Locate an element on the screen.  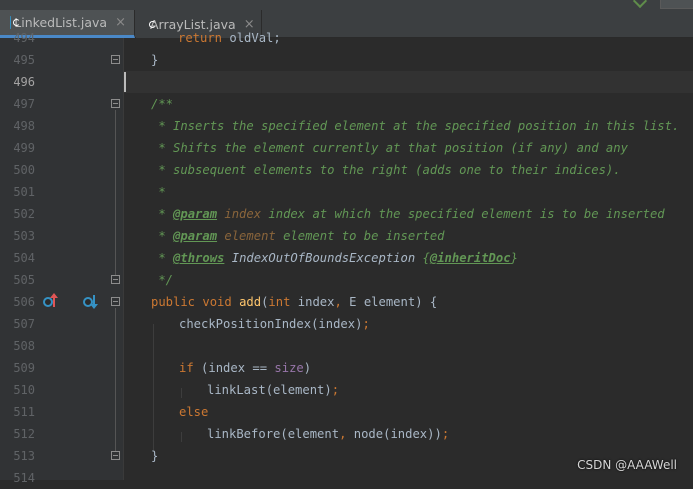
line-number: 501 is located at coordinates (17, 192).